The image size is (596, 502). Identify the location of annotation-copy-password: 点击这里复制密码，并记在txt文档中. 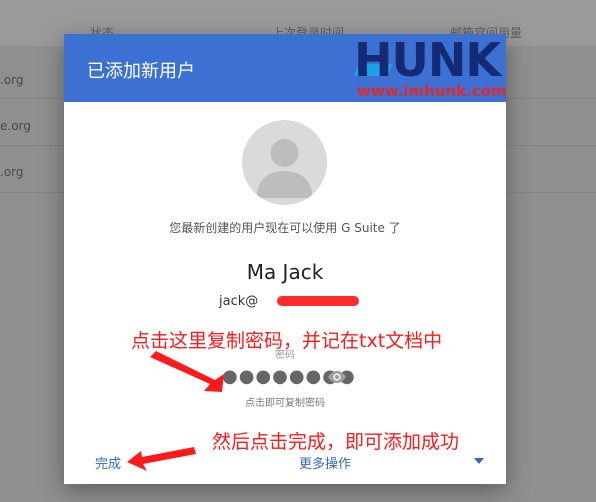
(287, 341).